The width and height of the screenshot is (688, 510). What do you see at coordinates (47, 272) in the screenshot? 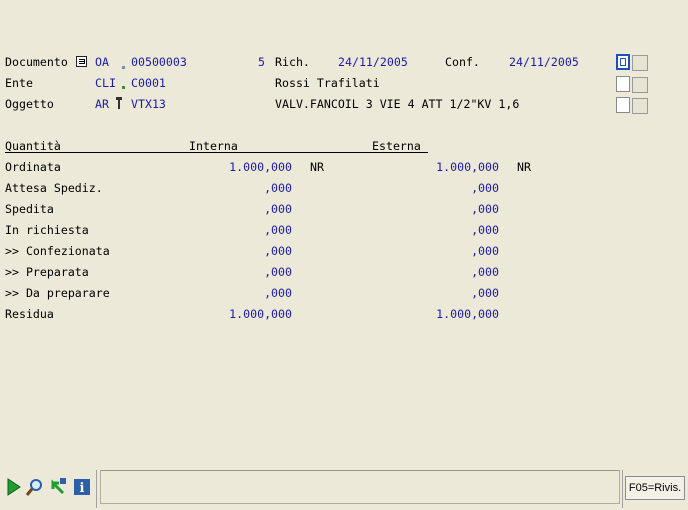
I see `row-label: >> Preparata` at bounding box center [47, 272].